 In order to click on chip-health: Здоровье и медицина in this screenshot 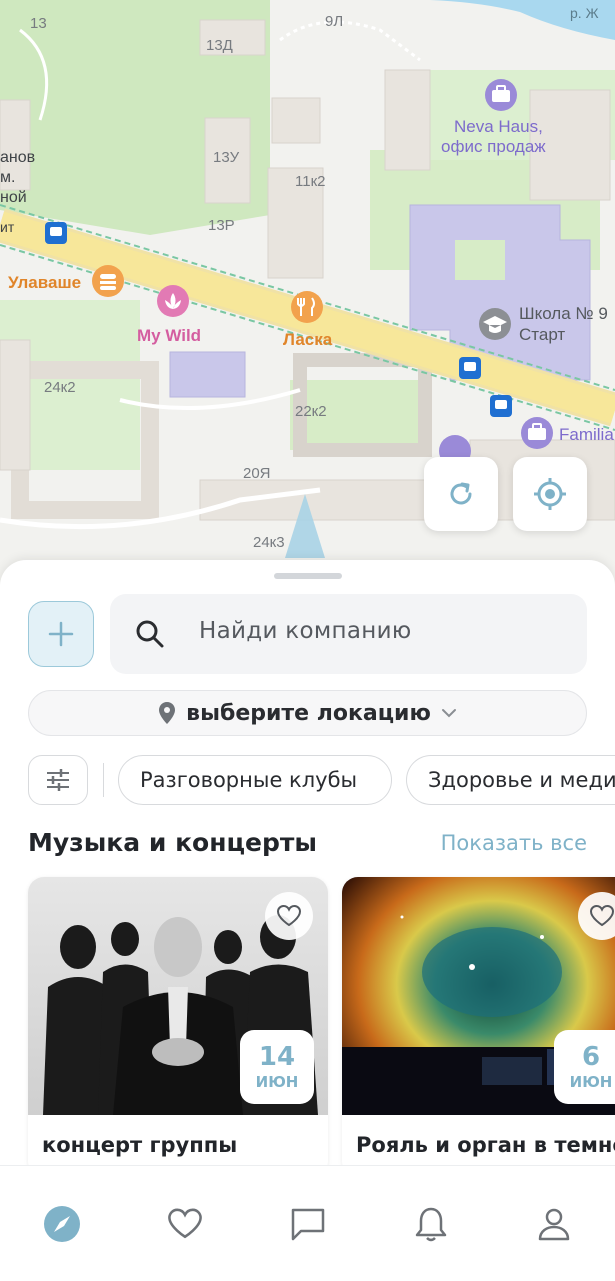, I will do `click(510, 780)`.